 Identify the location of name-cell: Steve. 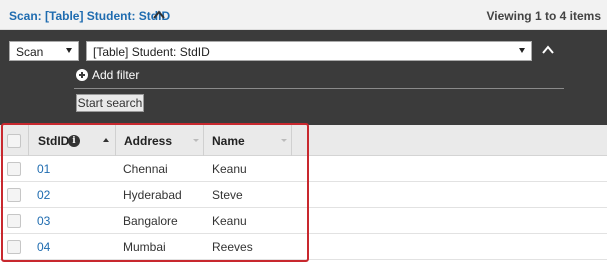
(227, 195).